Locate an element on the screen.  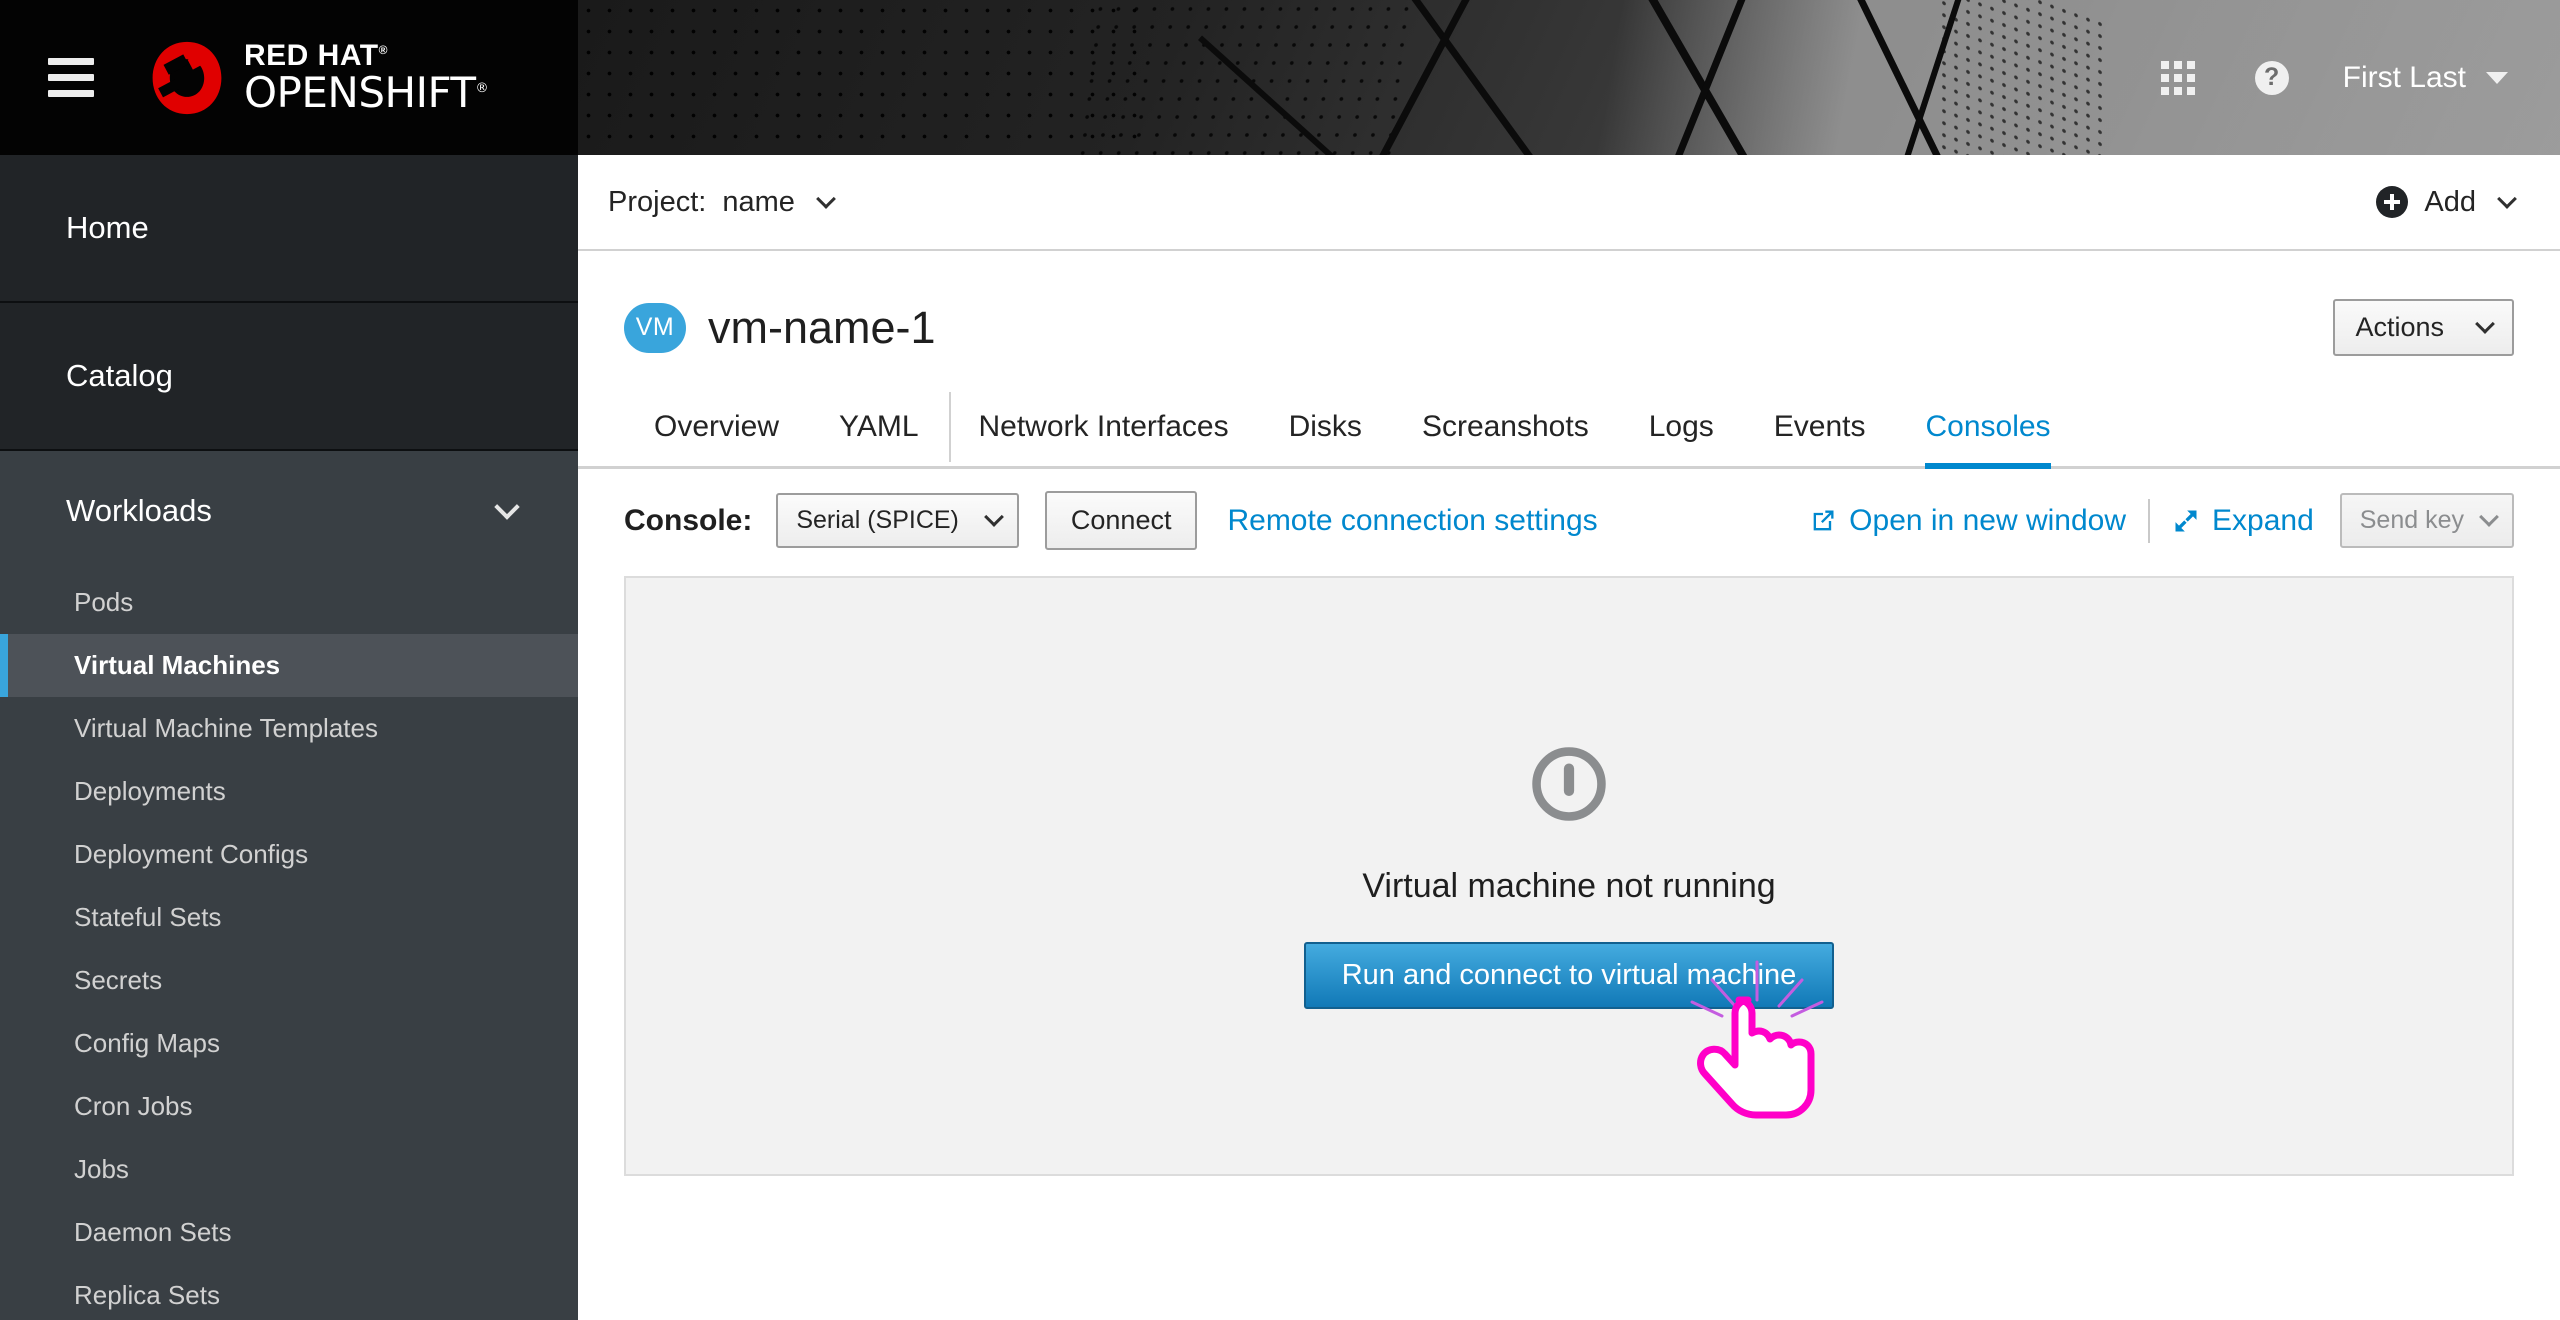
sidebar-item-label: Deployment Configs is located at coordinates (191, 854).